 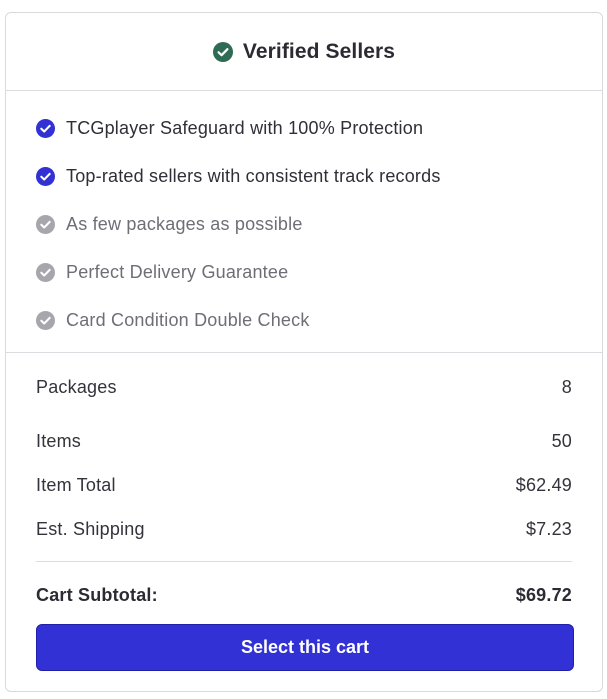 I want to click on feature-item: Card Condition Double Check, so click(x=319, y=321).